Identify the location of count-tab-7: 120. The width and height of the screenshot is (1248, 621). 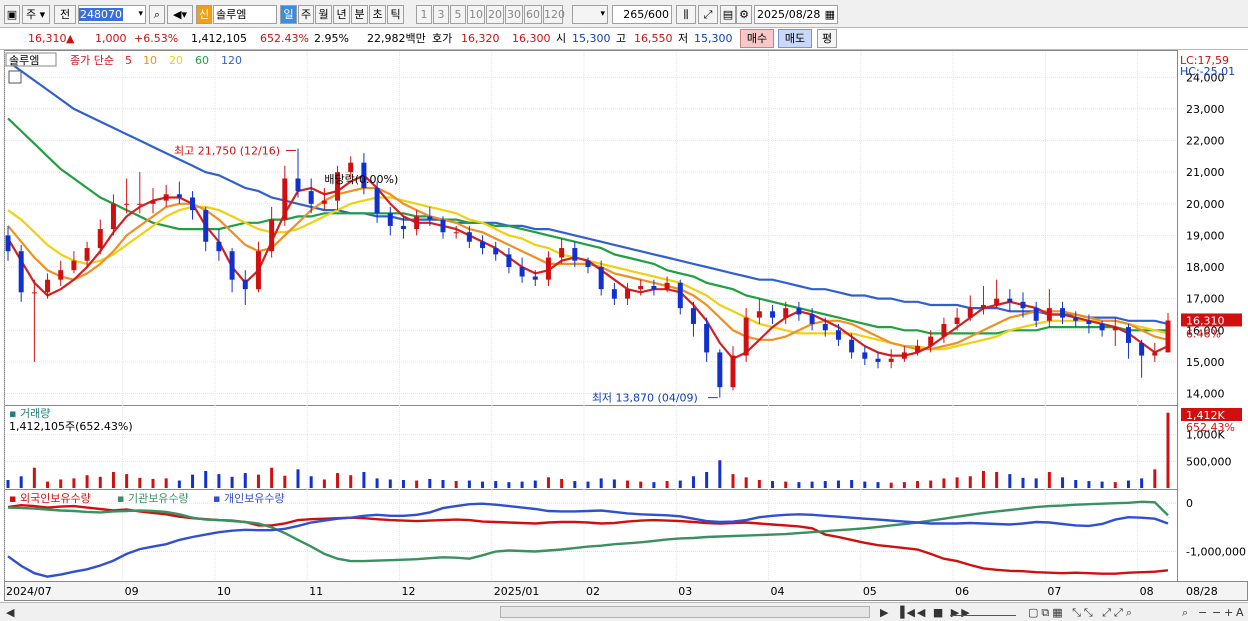
(554, 14).